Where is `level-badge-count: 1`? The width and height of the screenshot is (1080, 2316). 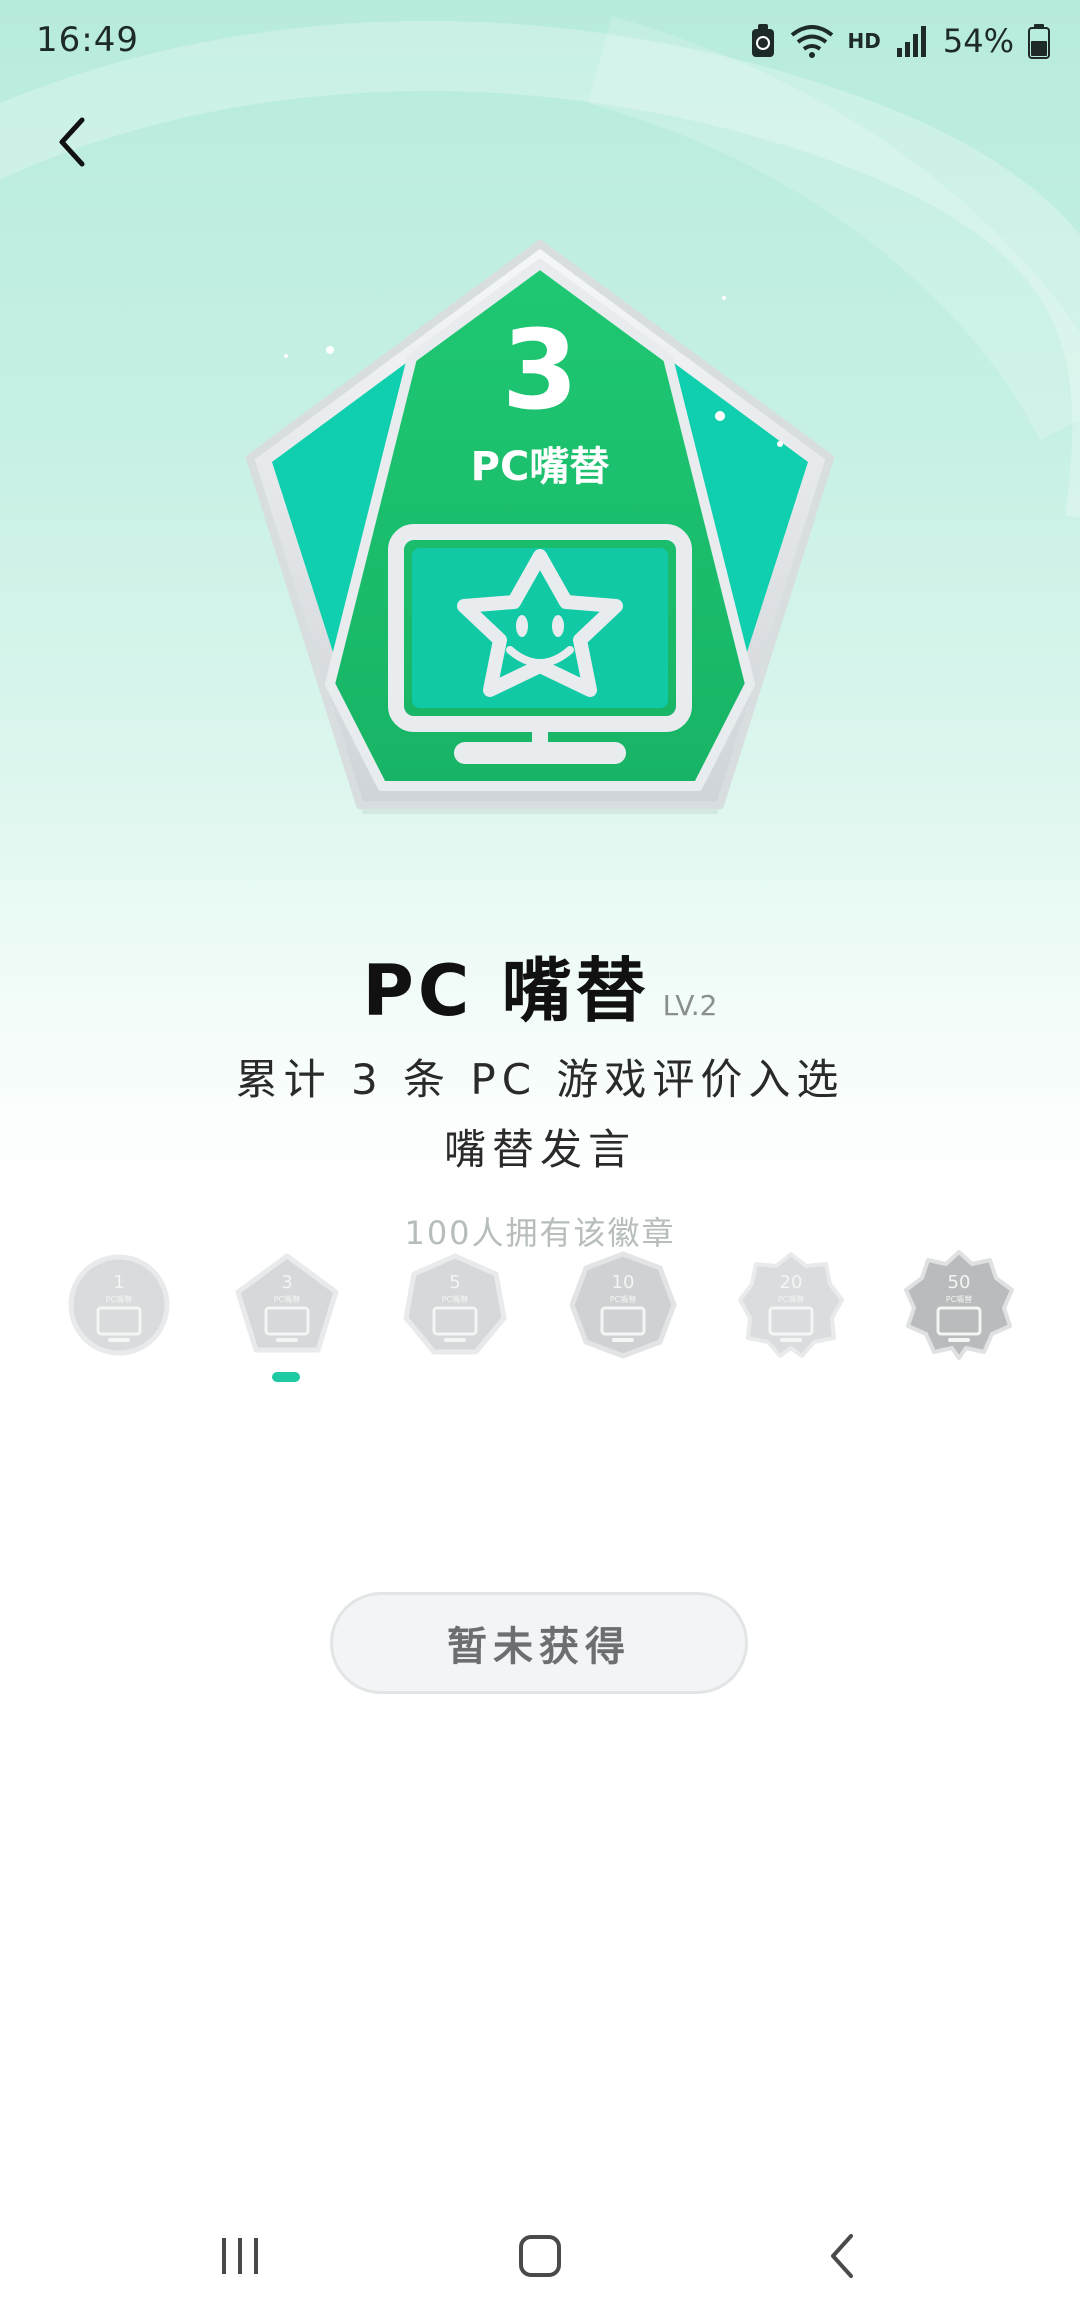
level-badge-count: 1 is located at coordinates (118, 1282).